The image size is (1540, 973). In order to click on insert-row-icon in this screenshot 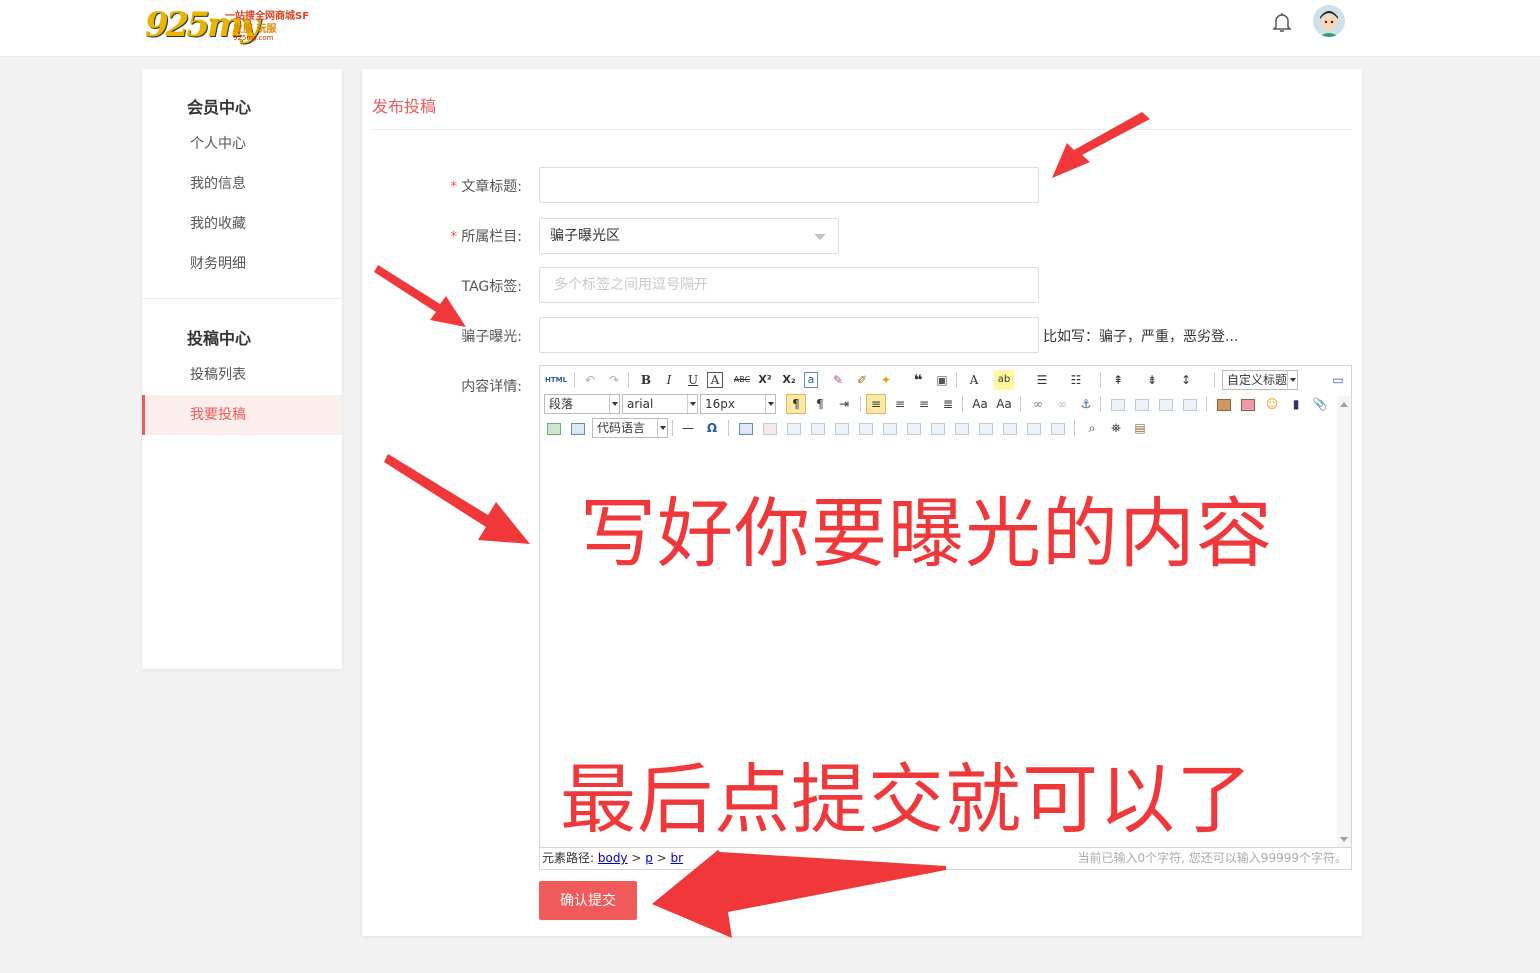, I will do `click(818, 428)`.